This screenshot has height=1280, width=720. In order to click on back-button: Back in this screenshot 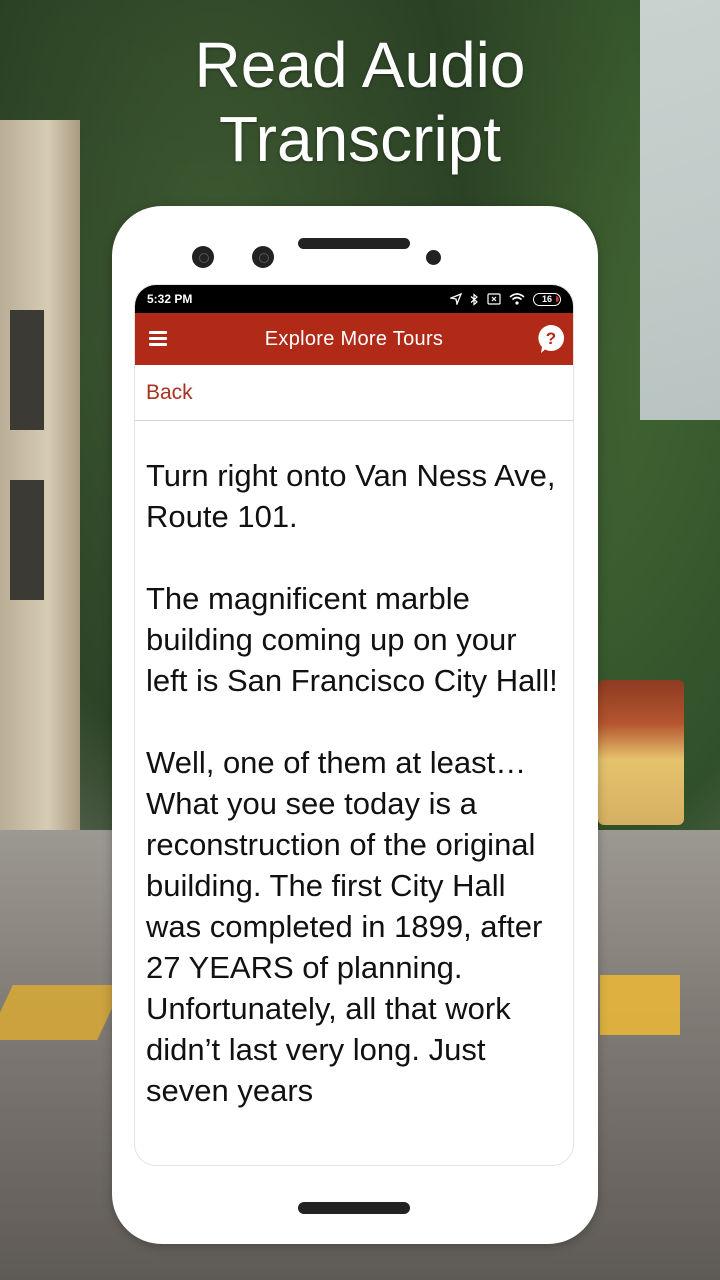, I will do `click(169, 393)`.